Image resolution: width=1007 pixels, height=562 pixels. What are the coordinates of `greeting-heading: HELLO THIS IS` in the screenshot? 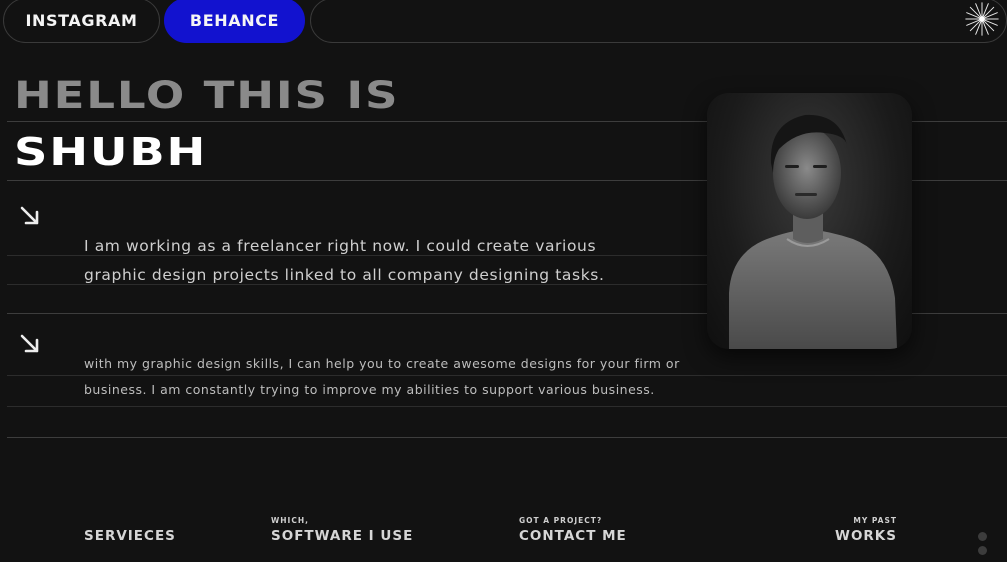 It's located at (207, 95).